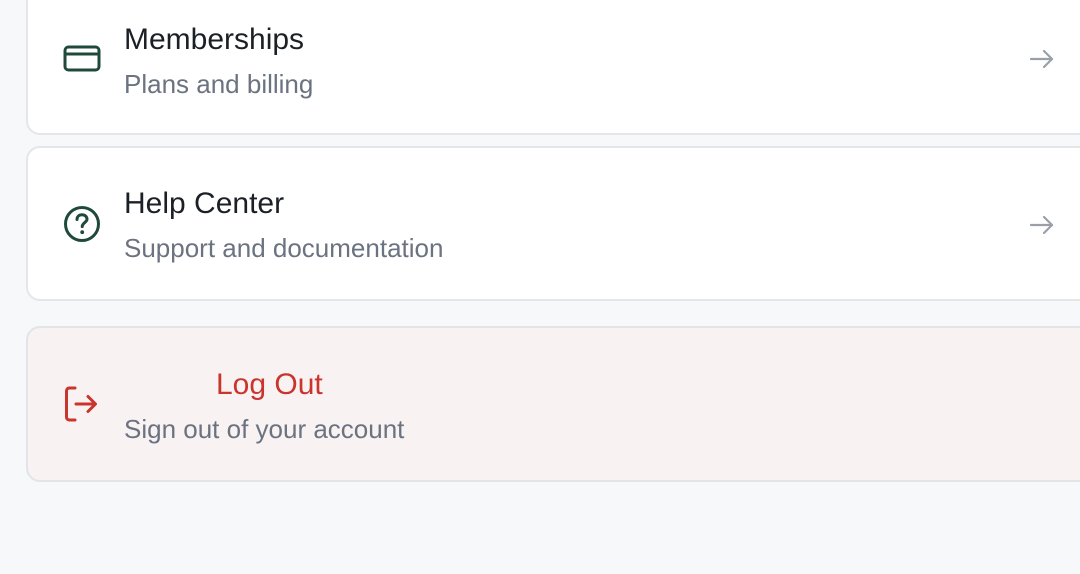 The height and width of the screenshot is (574, 1080). I want to click on memberships-subtitle: Plans and billing, so click(219, 84).